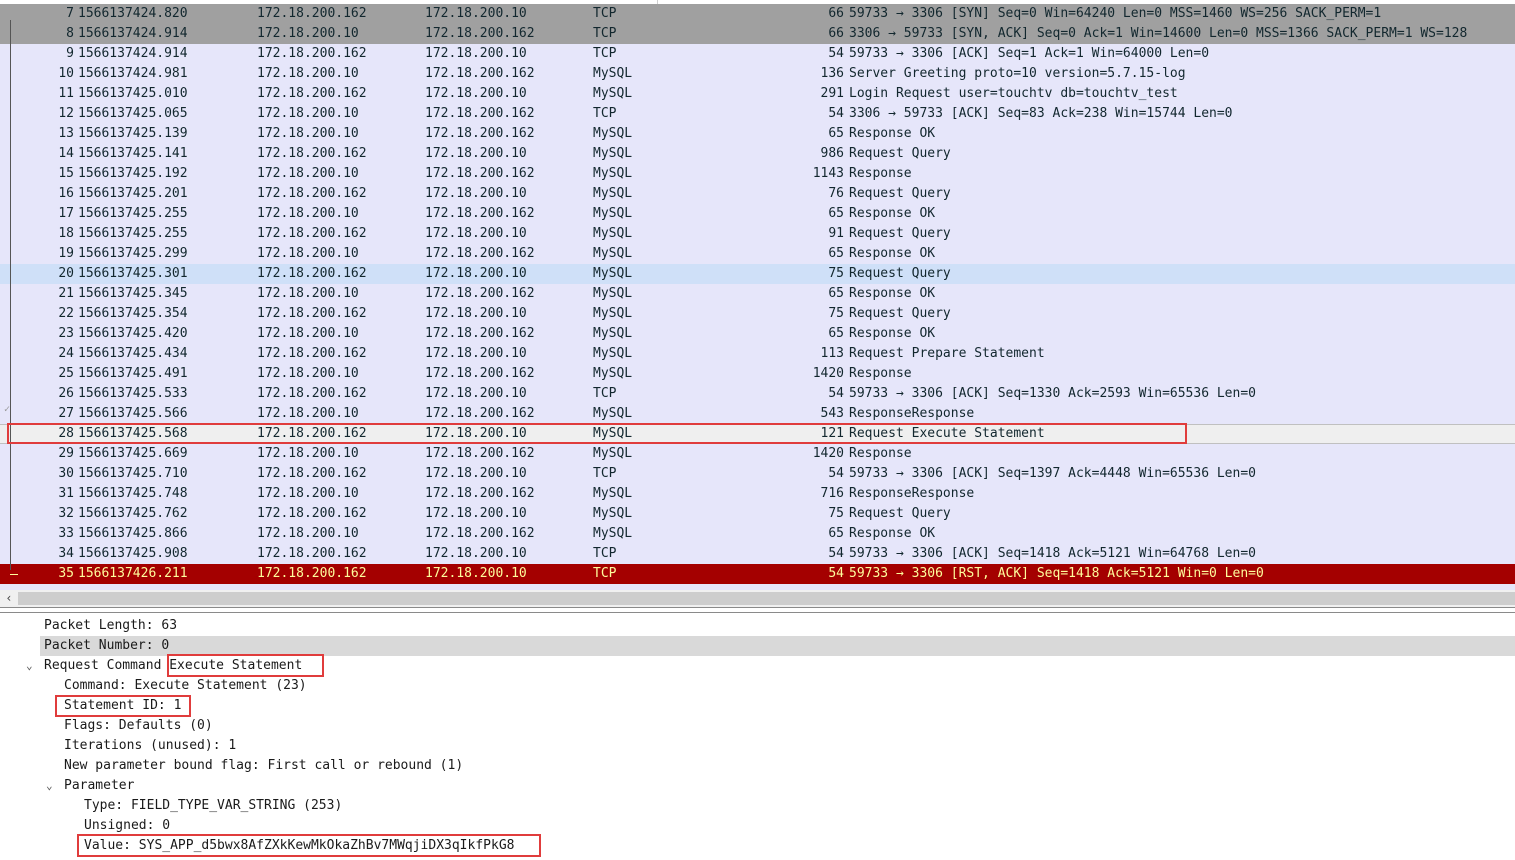  Describe the element at coordinates (111, 625) in the screenshot. I see `detail-text: Packet Length: 63` at that location.